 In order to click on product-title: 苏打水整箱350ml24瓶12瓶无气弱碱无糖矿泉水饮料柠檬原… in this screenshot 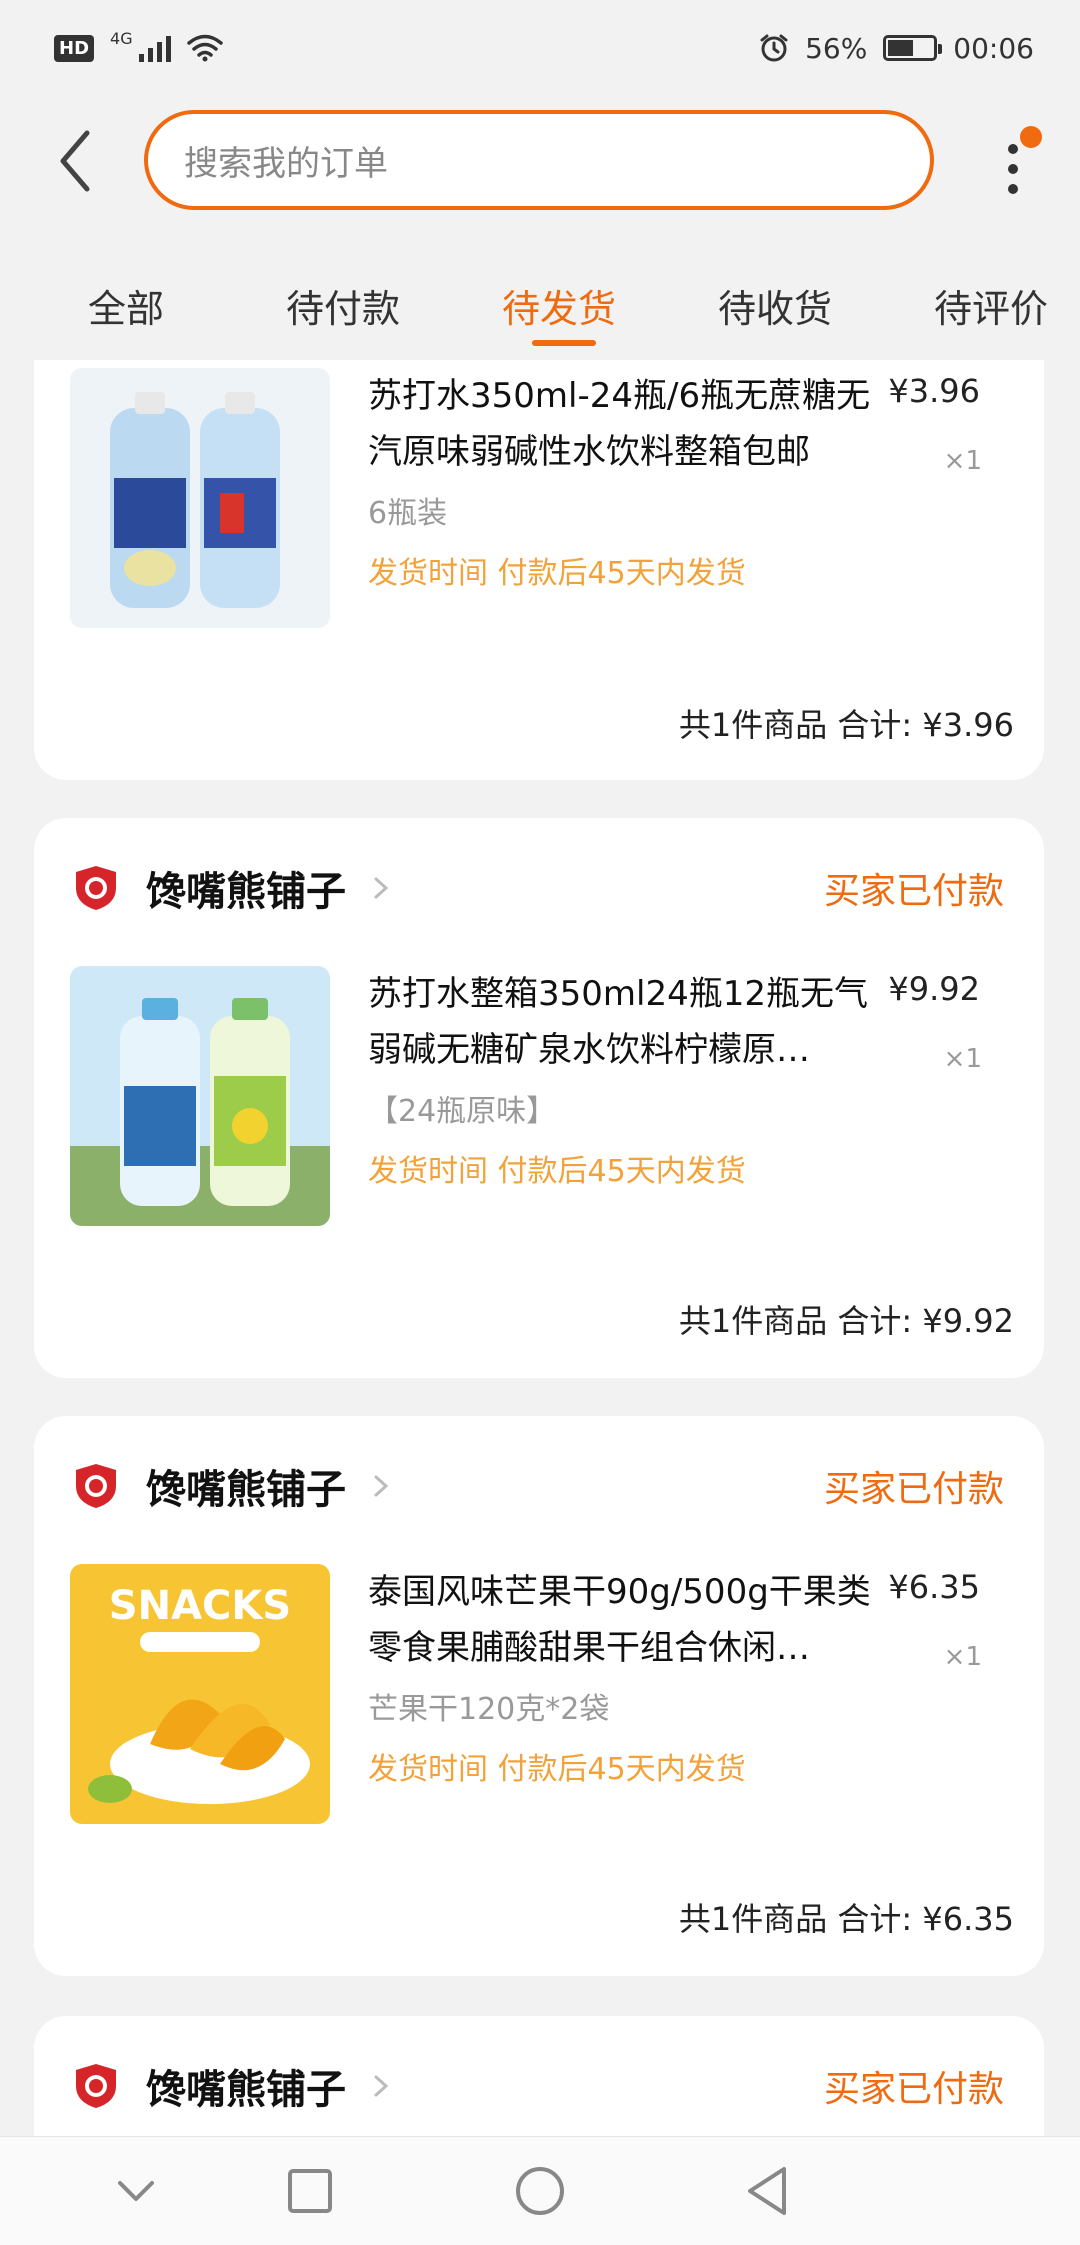, I will do `click(628, 1022)`.